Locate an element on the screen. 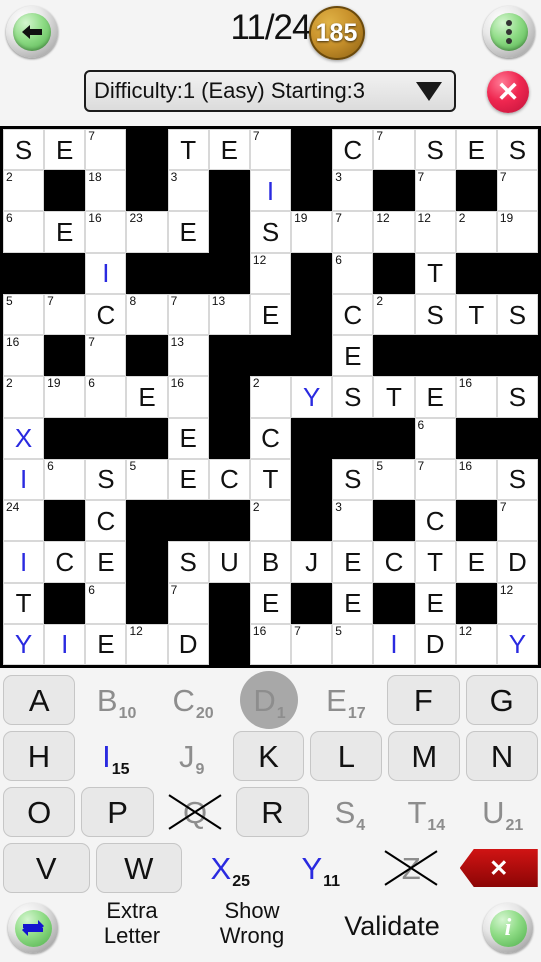 The width and height of the screenshot is (541, 962). delete-key-icon: ✕ is located at coordinates (499, 868).